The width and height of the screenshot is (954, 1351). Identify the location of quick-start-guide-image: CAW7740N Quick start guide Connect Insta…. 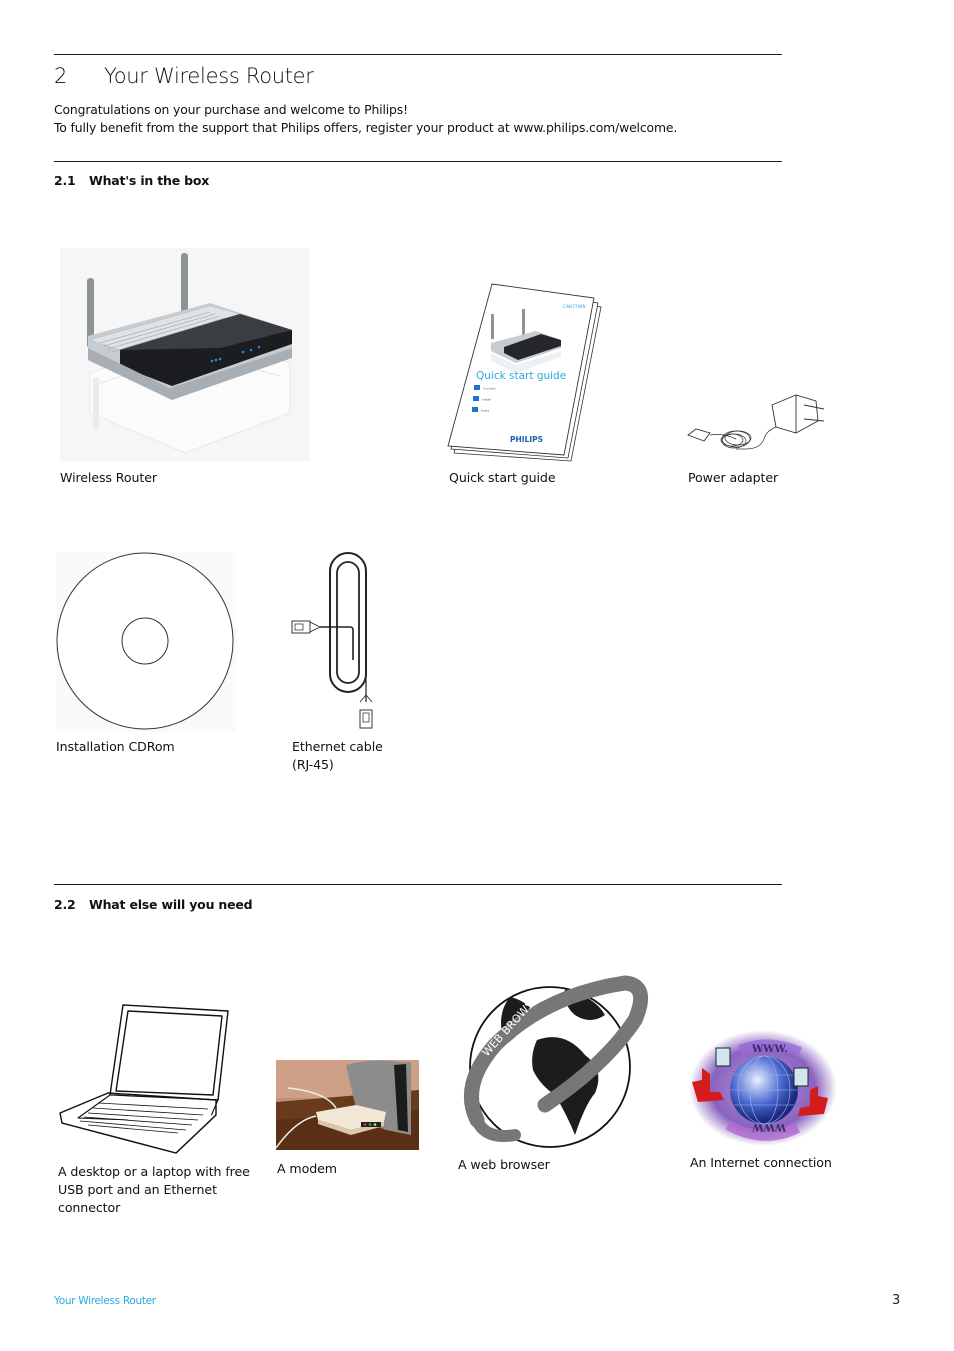
(524, 372).